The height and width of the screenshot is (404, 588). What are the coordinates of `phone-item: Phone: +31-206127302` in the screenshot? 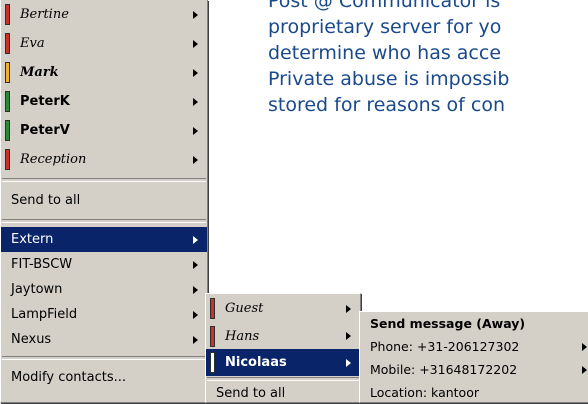 It's located at (474, 346).